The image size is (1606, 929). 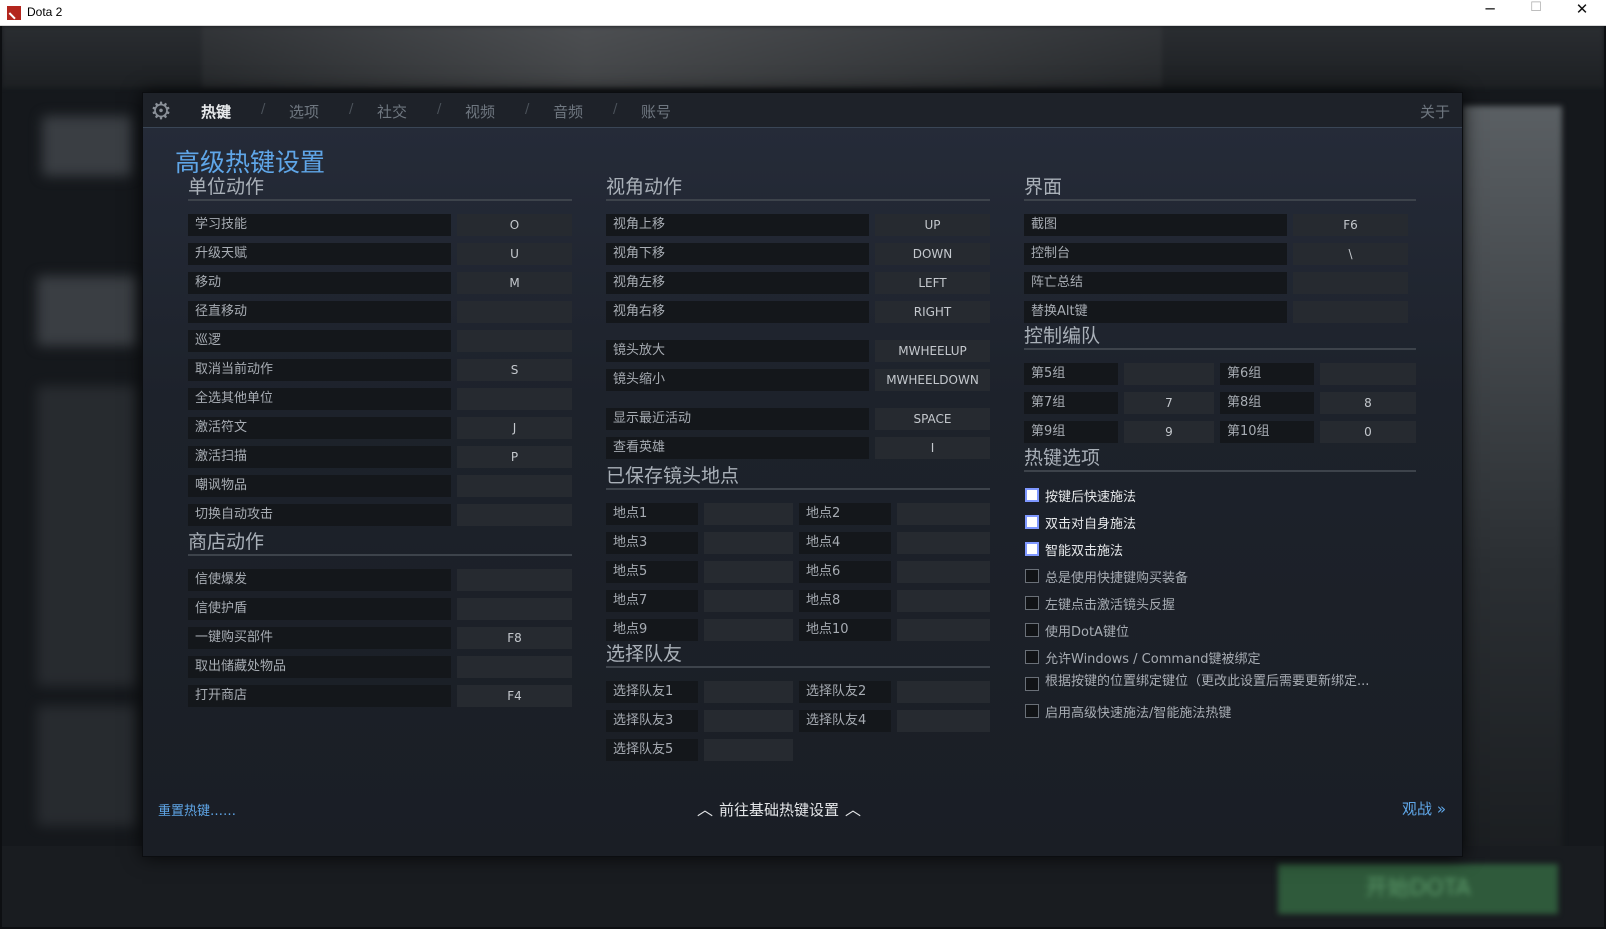 What do you see at coordinates (514, 254) in the screenshot?
I see `hotkey-binding: U` at bounding box center [514, 254].